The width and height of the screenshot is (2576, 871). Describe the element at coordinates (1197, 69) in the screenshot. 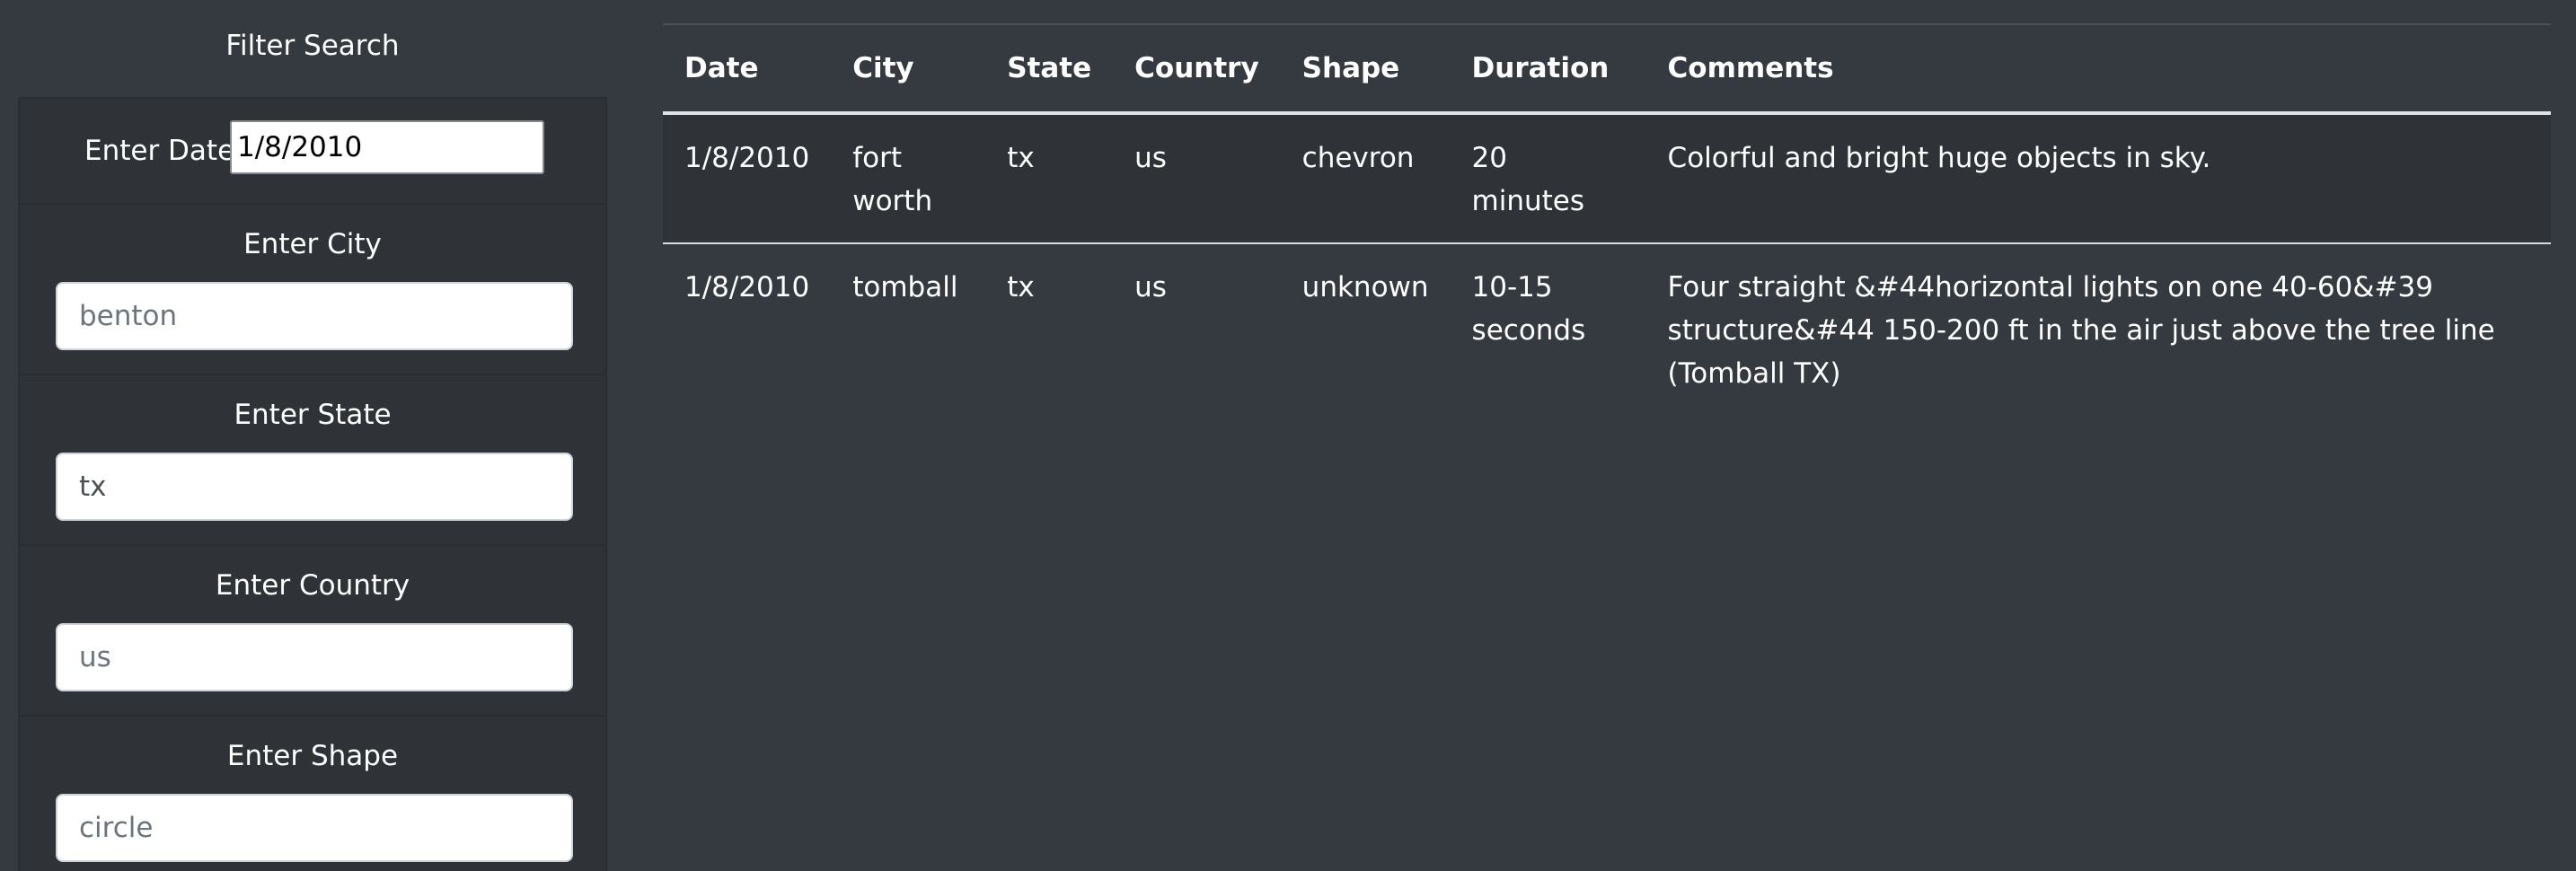

I see `column-header-country: Country` at that location.